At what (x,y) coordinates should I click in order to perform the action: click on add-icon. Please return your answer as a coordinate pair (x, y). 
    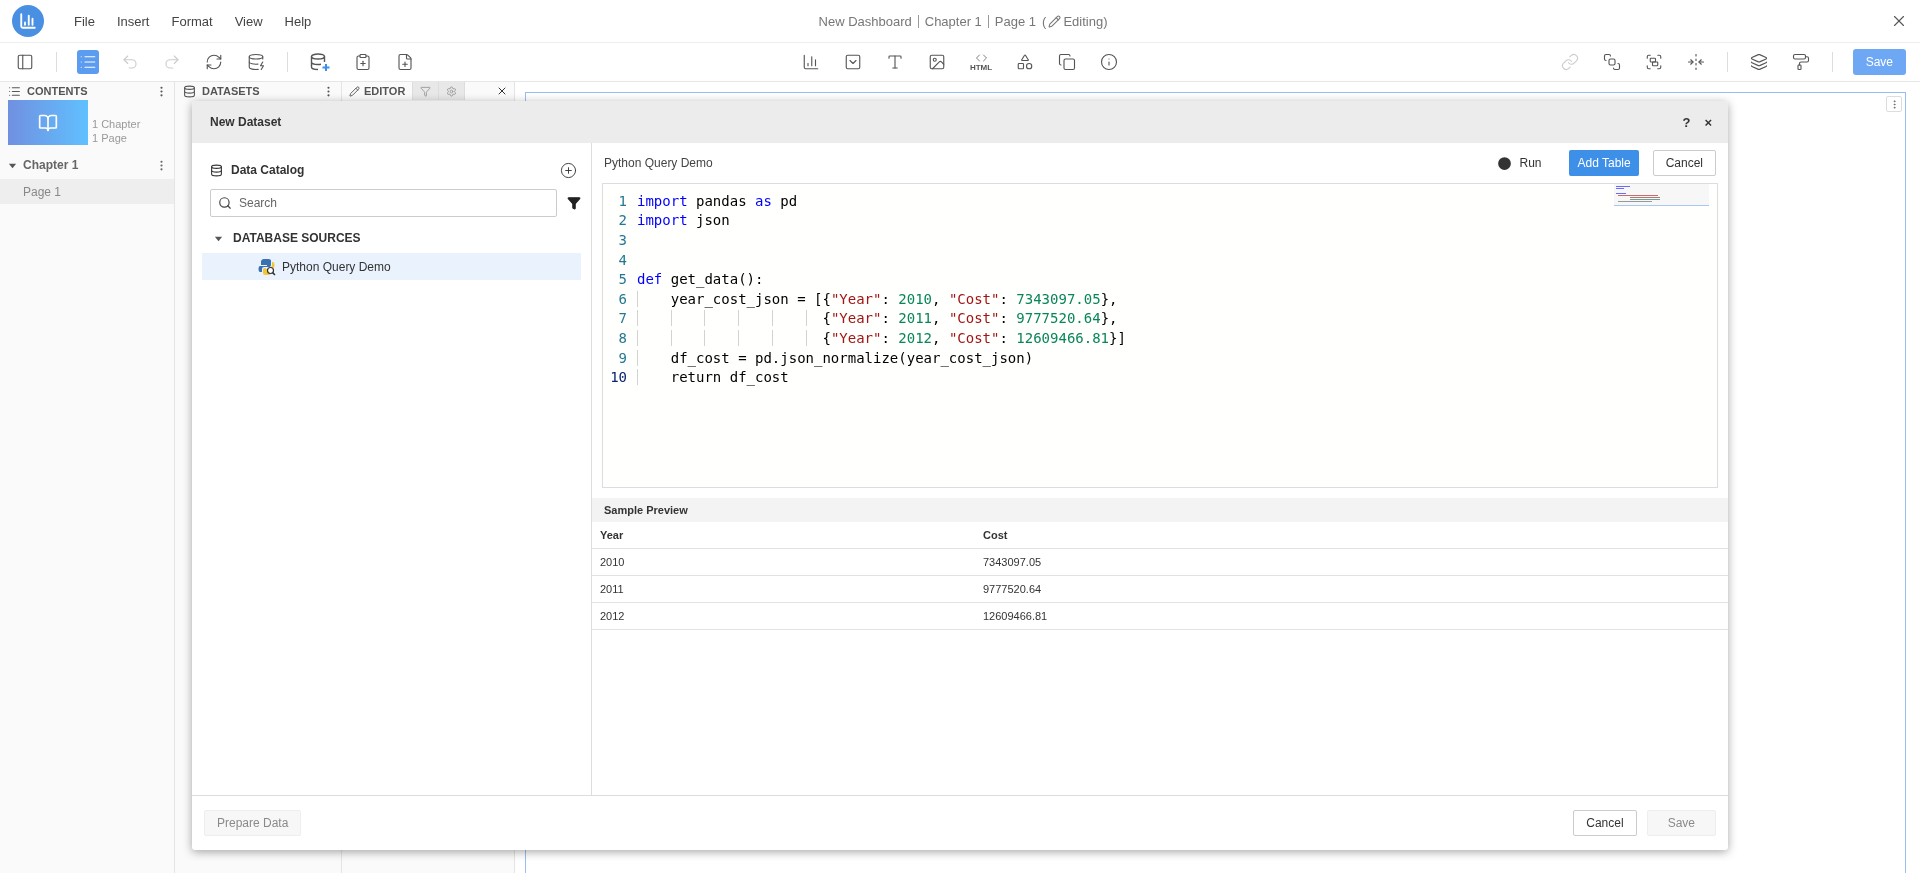
    Looking at the image, I should click on (568, 170).